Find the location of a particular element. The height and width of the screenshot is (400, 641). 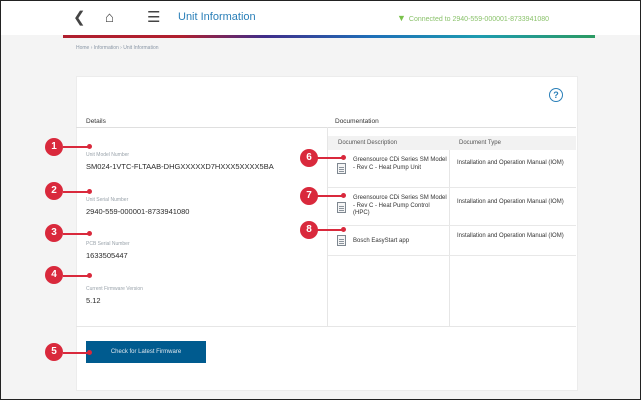

pcb-serial-value: 1633505447 is located at coordinates (107, 255).